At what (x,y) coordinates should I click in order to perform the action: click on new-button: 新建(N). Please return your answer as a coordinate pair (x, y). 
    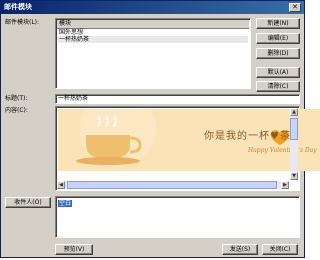
    Looking at the image, I should click on (278, 23).